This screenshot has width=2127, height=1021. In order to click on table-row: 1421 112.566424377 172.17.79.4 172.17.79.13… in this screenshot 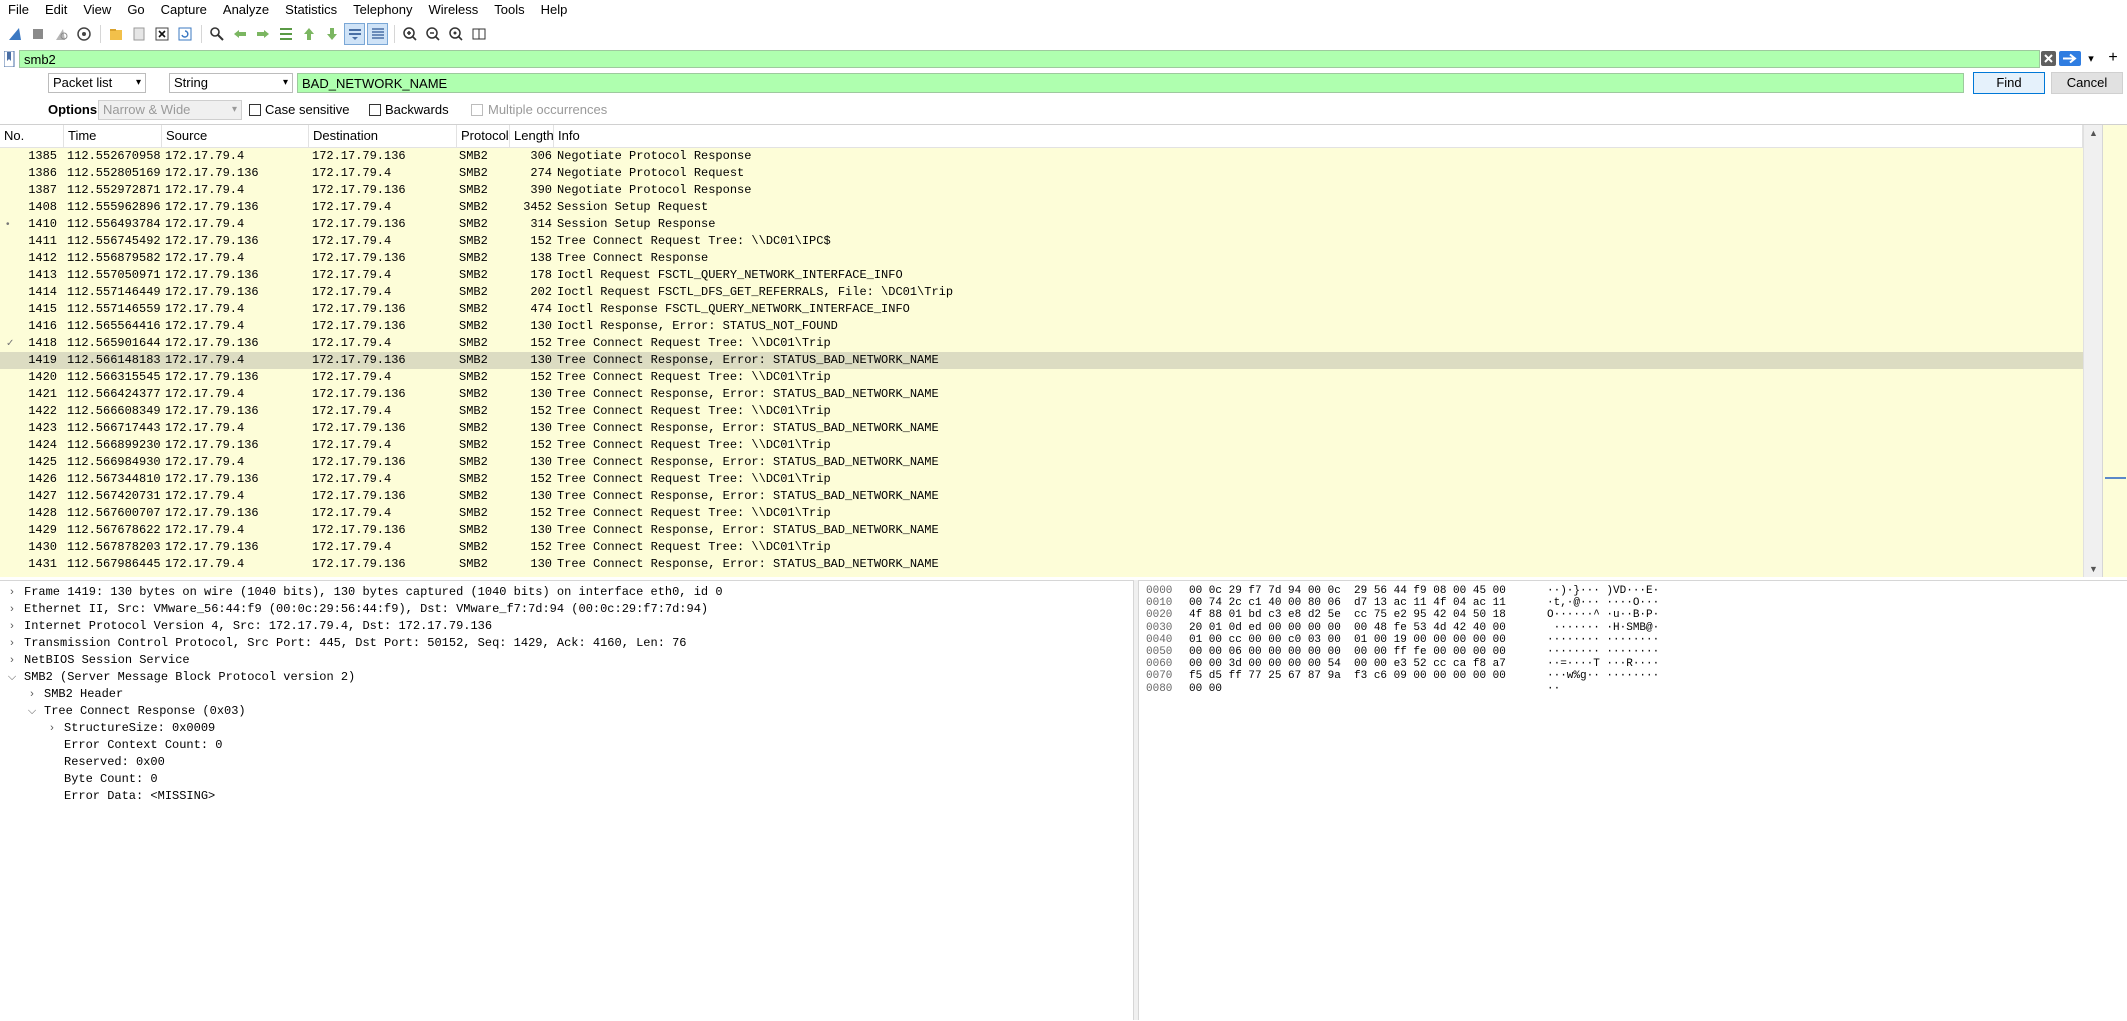, I will do `click(1041, 394)`.